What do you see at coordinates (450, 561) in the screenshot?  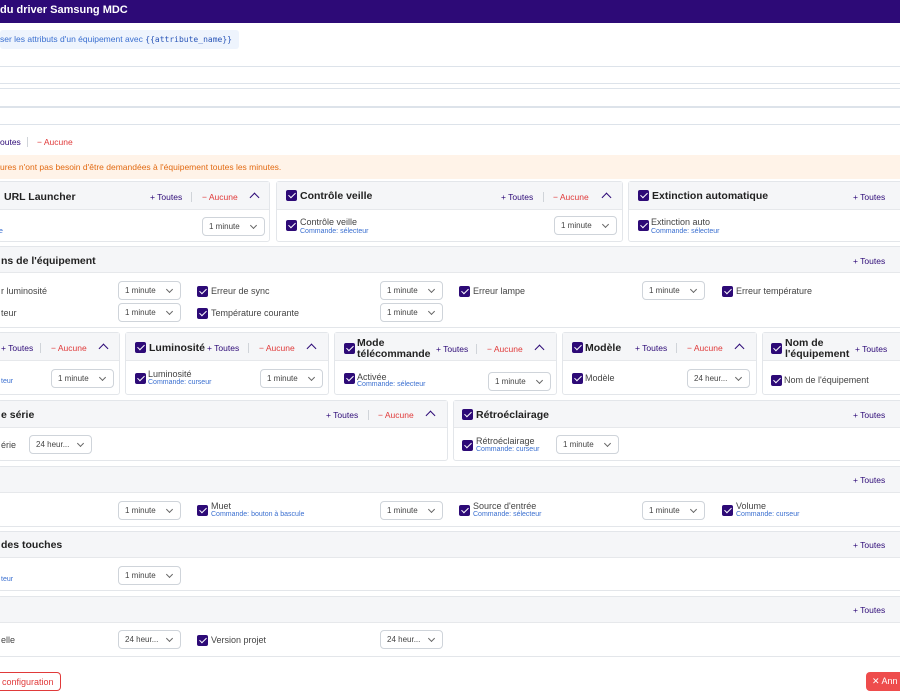 I see `card-touches: des touches + Toutes teur 1 minute` at bounding box center [450, 561].